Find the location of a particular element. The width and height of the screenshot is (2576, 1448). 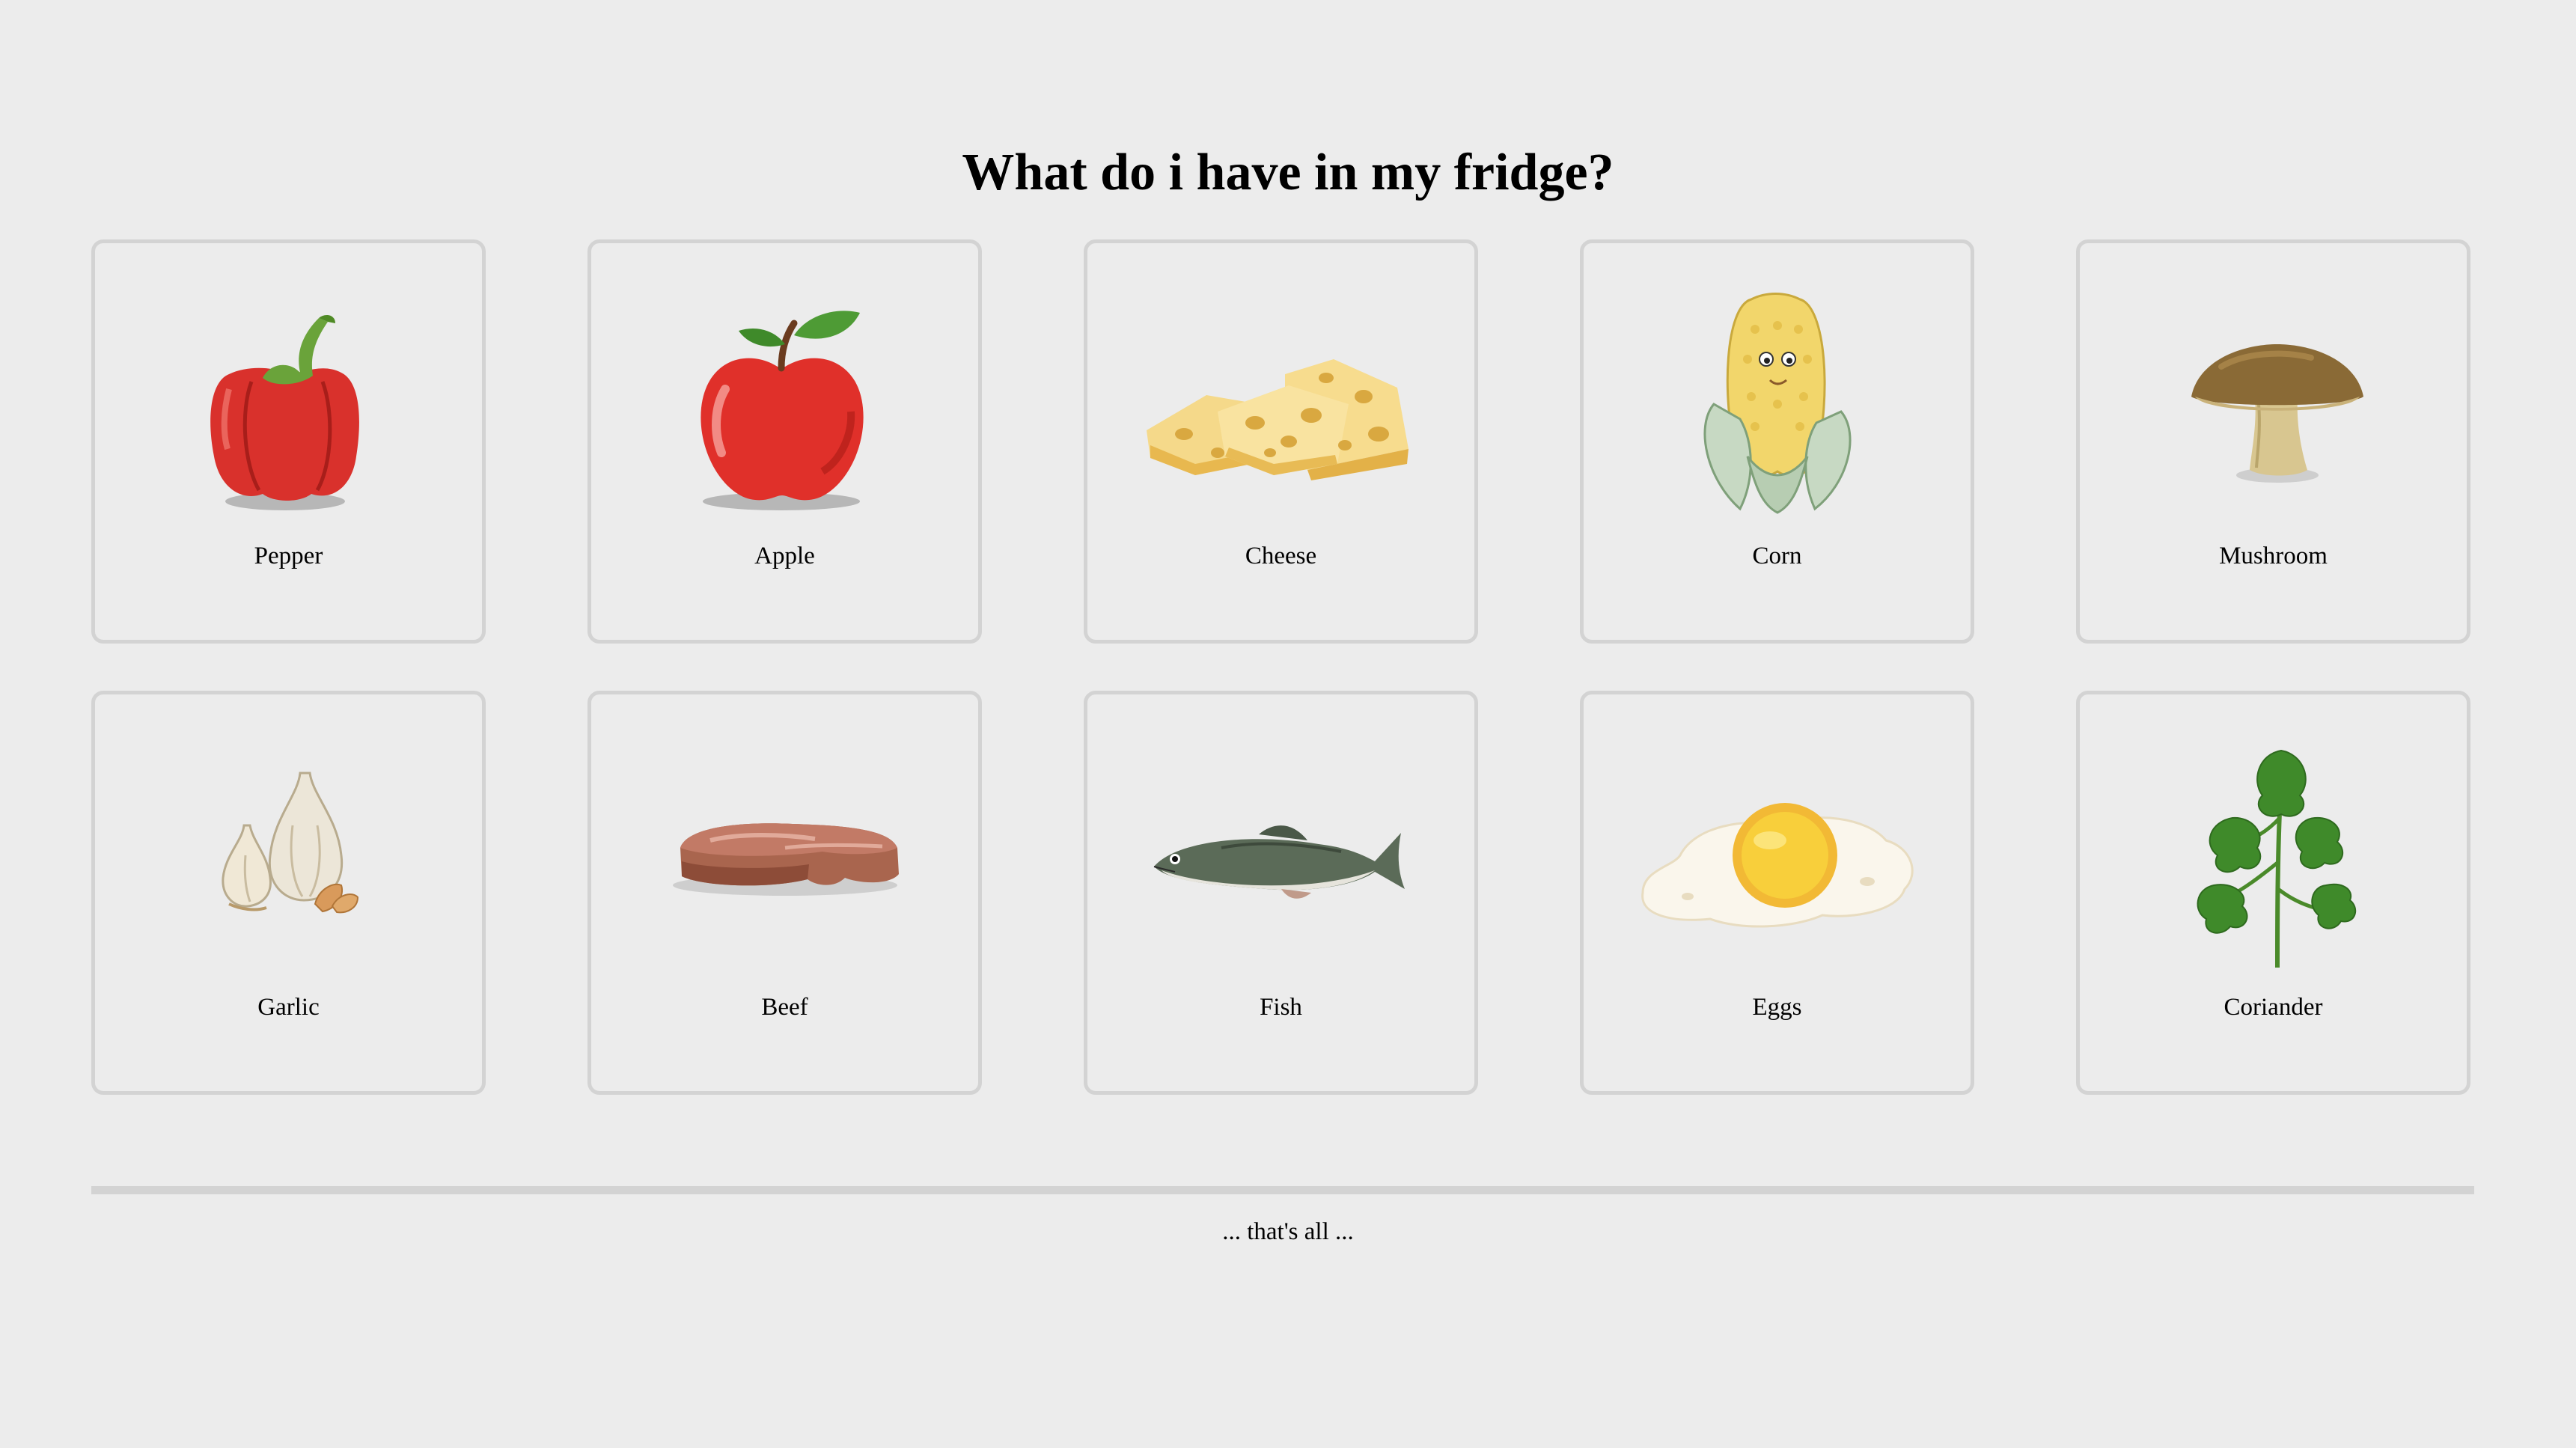

ingredient-label: Apple is located at coordinates (784, 556).